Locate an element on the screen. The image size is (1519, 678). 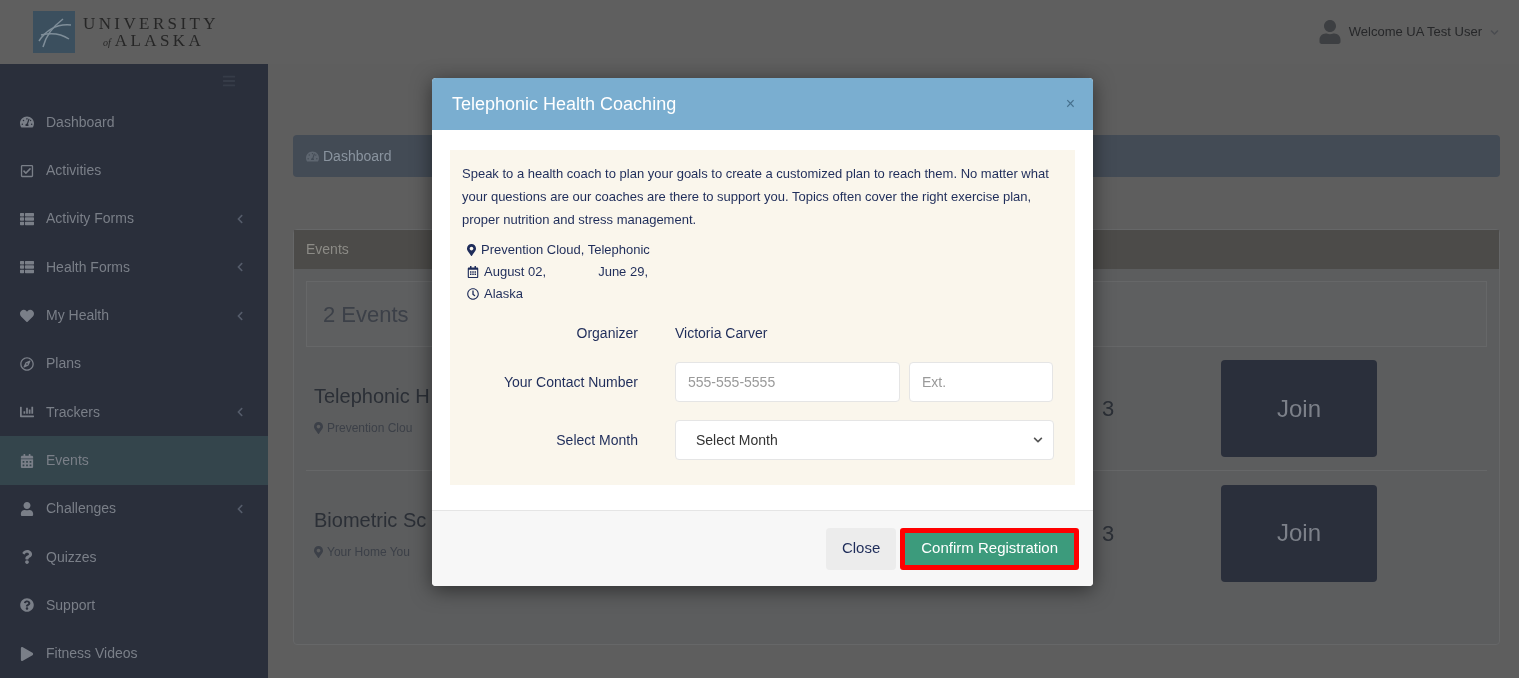
sidebar-item: Support is located at coordinates (134, 605).